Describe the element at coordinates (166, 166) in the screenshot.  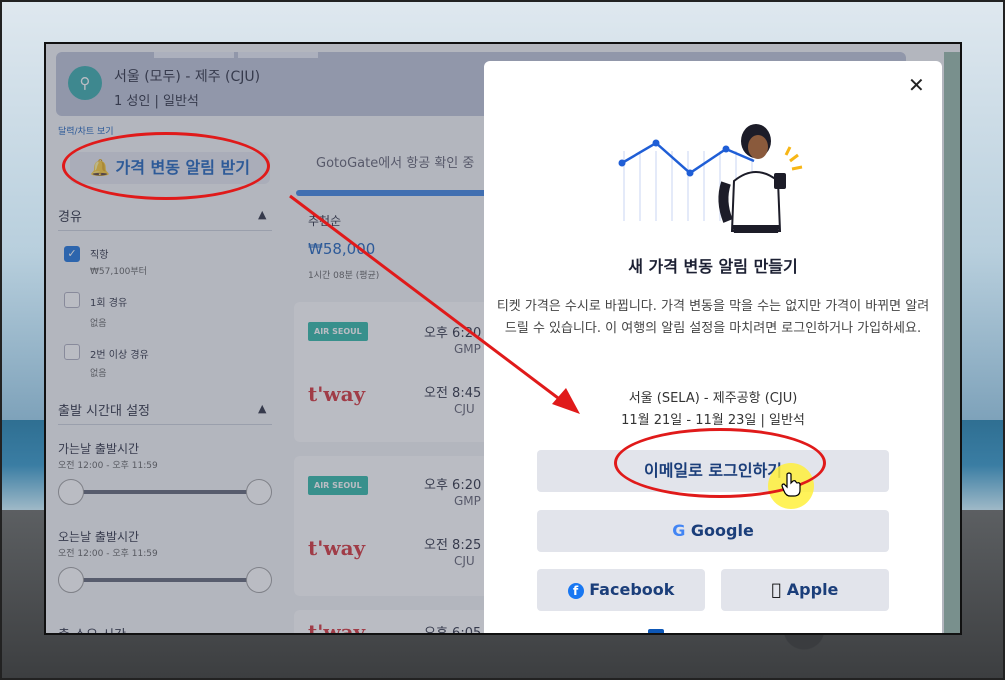
I see `annotation-ellipse-alert` at that location.